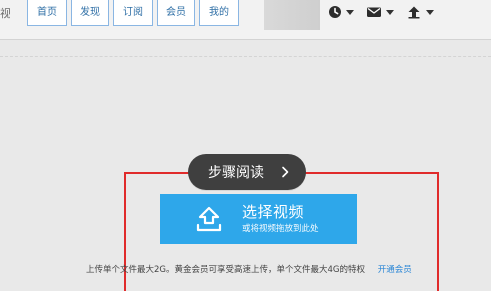  Describe the element at coordinates (414, 12) in the screenshot. I see `upload-arrow-icon` at that location.